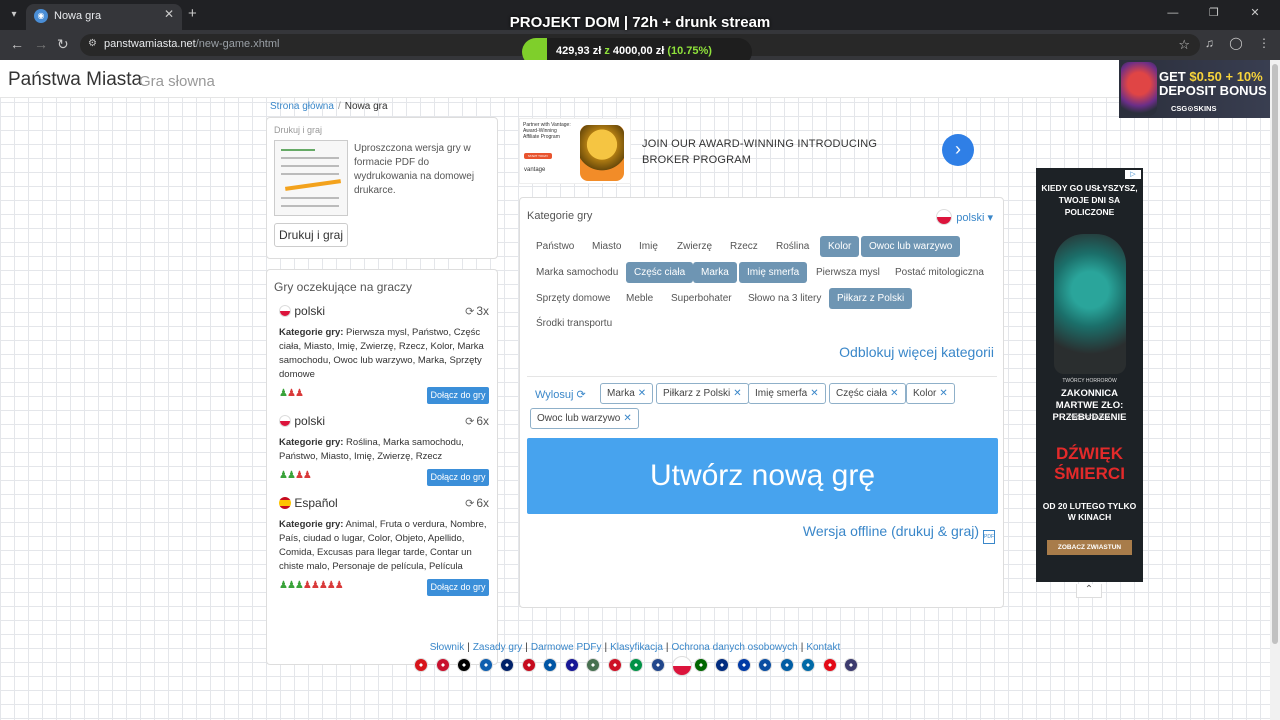  What do you see at coordinates (1173, 13) in the screenshot?
I see `minimize-icon: —` at bounding box center [1173, 13].